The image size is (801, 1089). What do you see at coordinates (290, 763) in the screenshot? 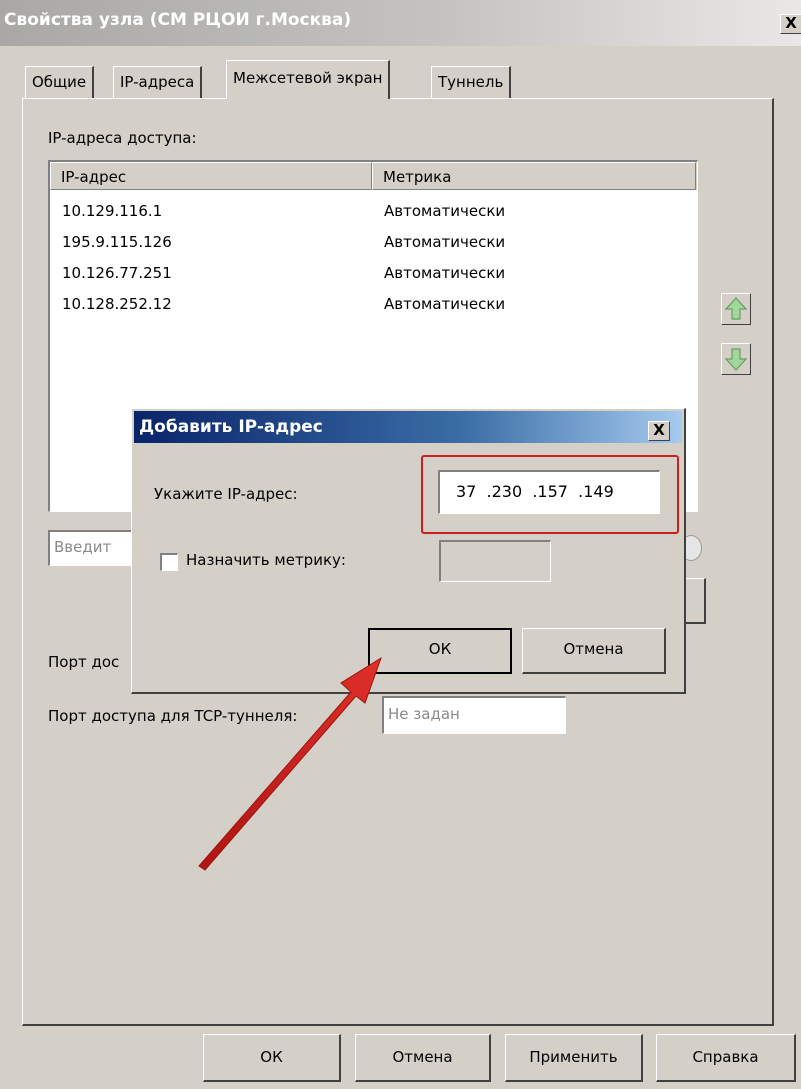
I see `annotation-arrow-icon` at bounding box center [290, 763].